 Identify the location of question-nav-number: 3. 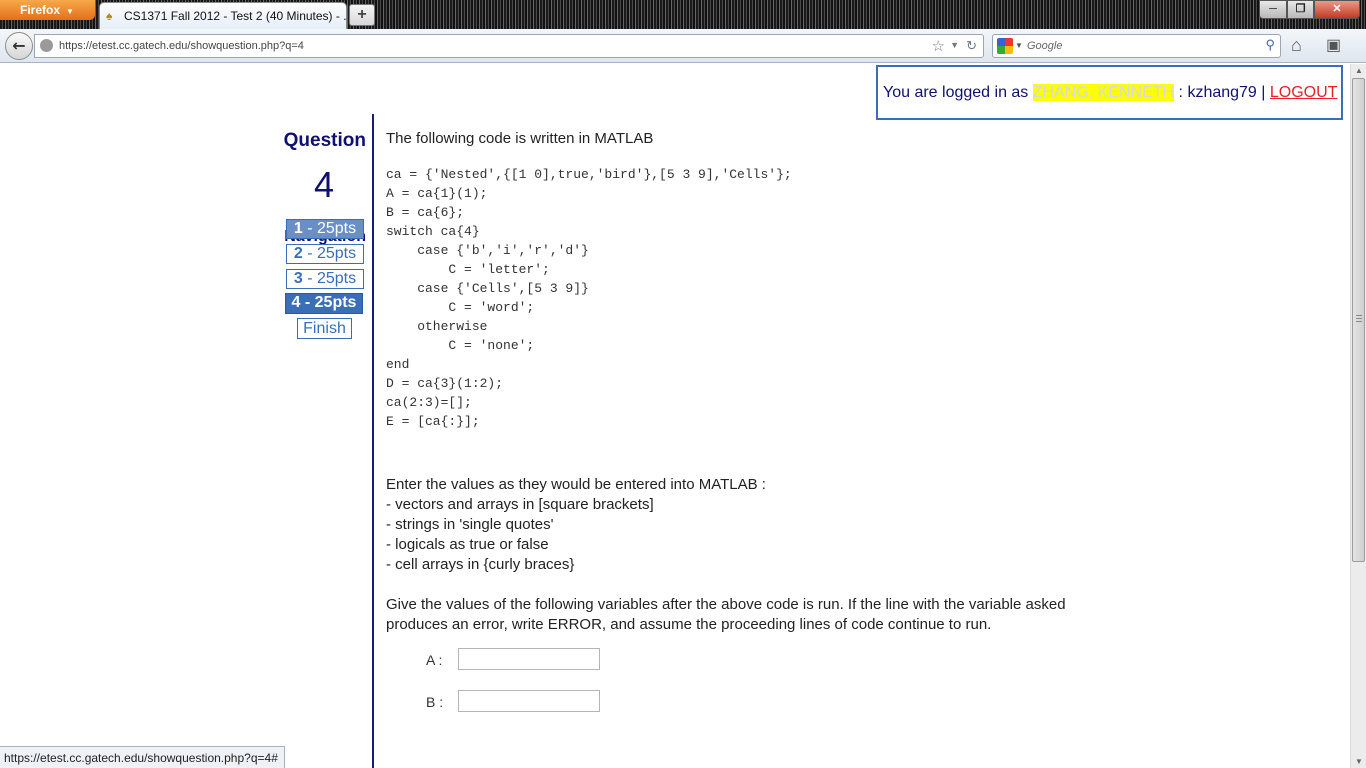
(298, 278).